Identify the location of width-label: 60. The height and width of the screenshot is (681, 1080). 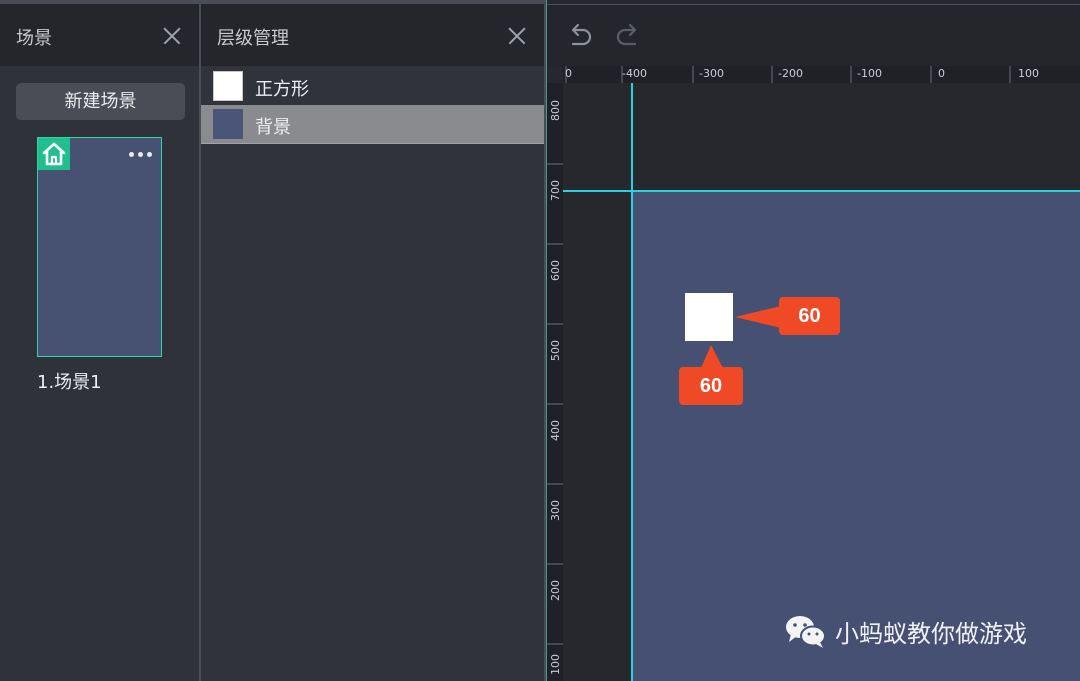
(809, 316).